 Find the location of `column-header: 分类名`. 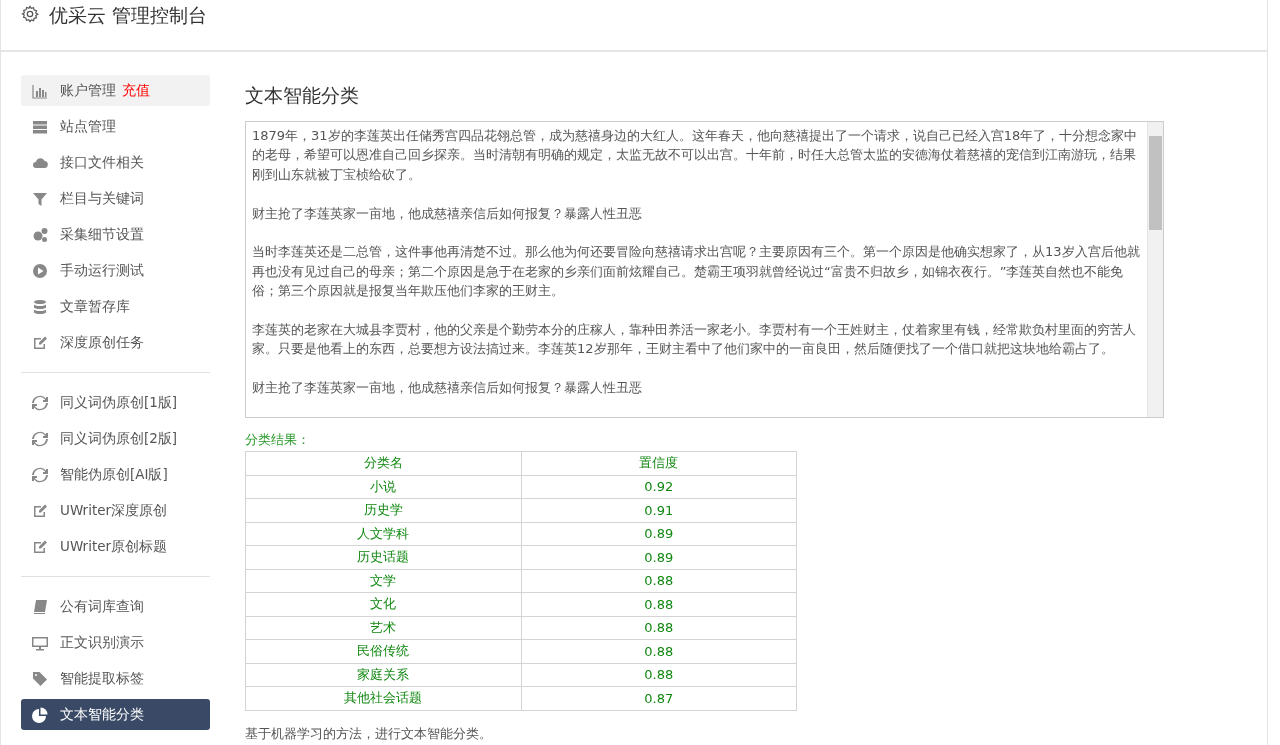

column-header: 分类名 is located at coordinates (383, 463).